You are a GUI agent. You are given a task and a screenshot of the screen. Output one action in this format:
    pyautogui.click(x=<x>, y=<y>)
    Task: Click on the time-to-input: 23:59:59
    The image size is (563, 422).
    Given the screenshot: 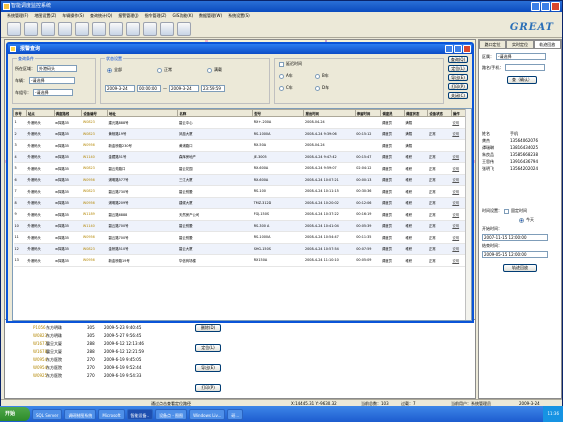 What is the action you would take?
    pyautogui.click(x=213, y=88)
    